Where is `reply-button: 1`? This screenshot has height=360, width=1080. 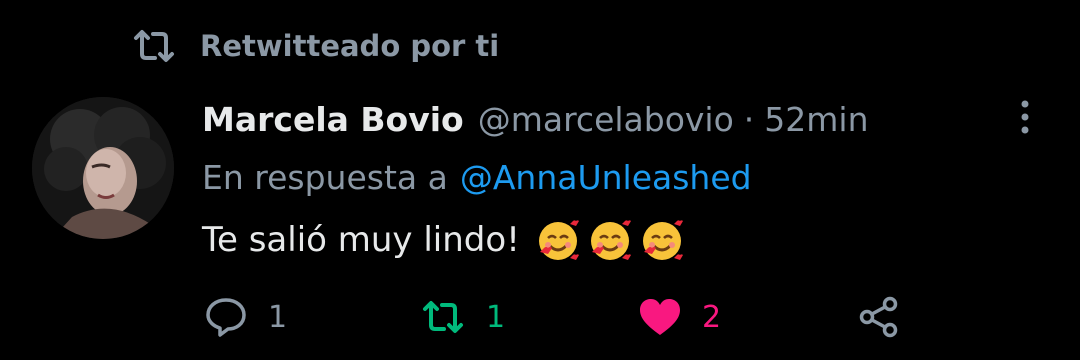 reply-button: 1 is located at coordinates (245, 317).